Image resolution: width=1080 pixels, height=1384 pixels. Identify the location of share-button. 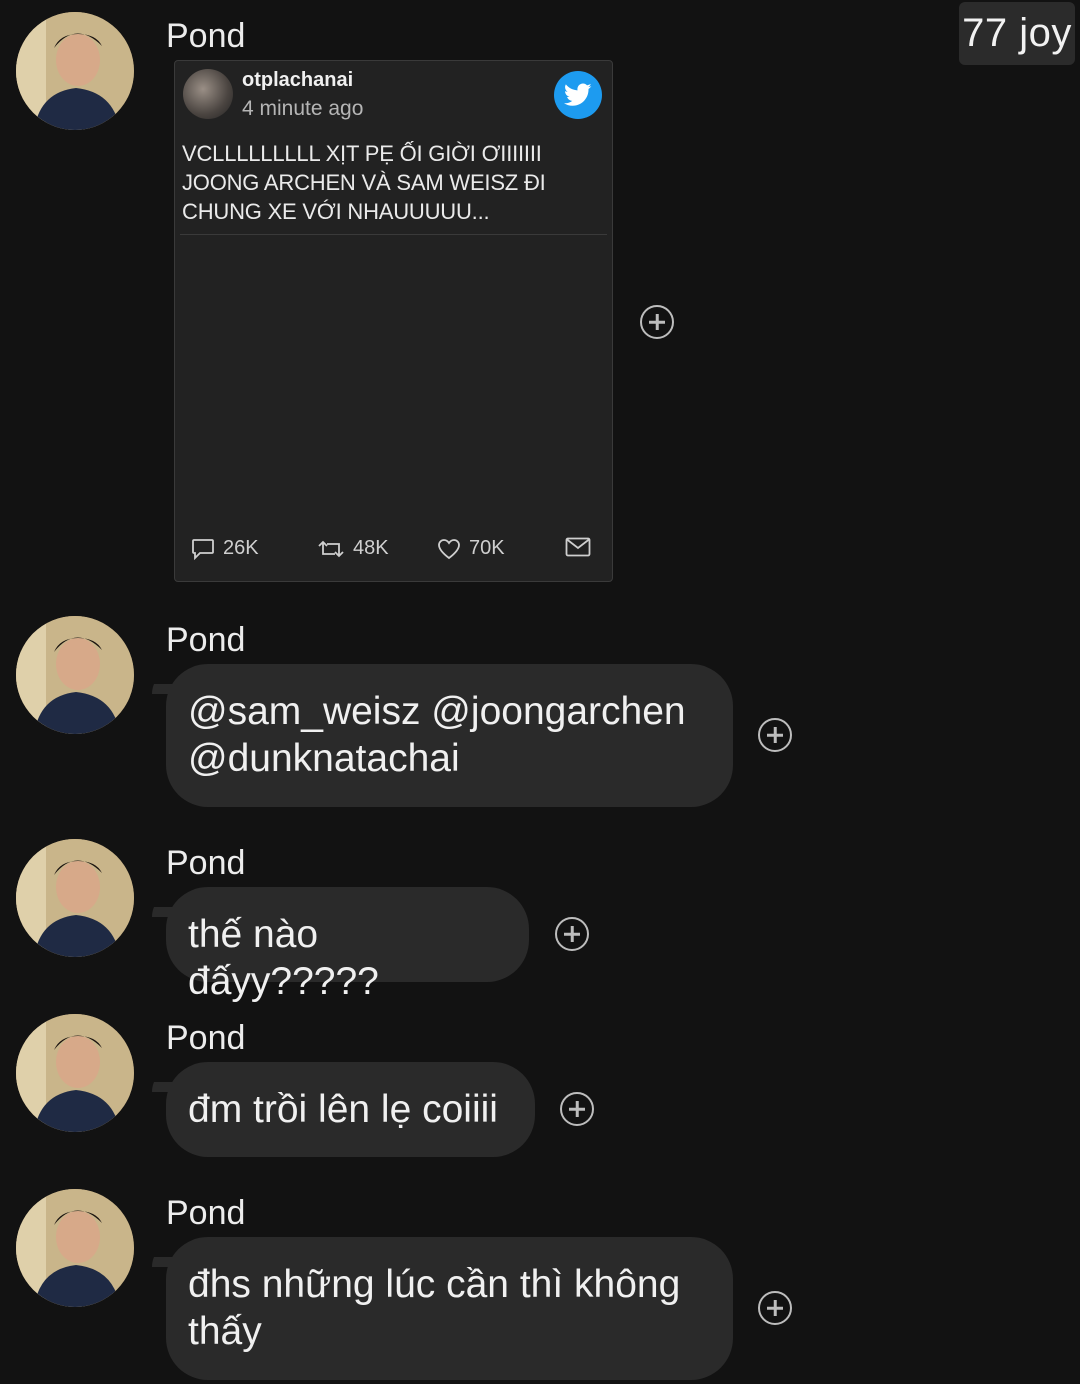
(578, 547).